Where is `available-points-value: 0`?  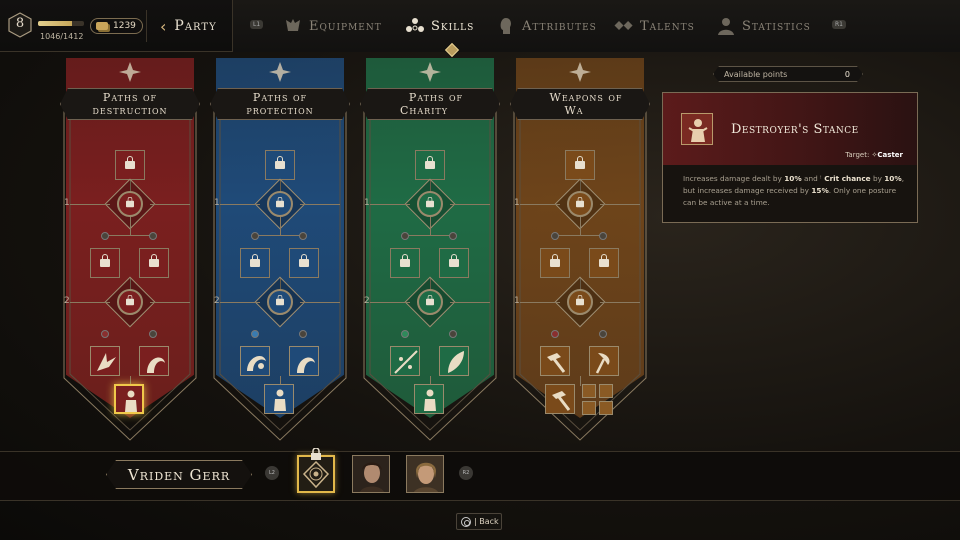
available-points-value: 0 is located at coordinates (847, 74).